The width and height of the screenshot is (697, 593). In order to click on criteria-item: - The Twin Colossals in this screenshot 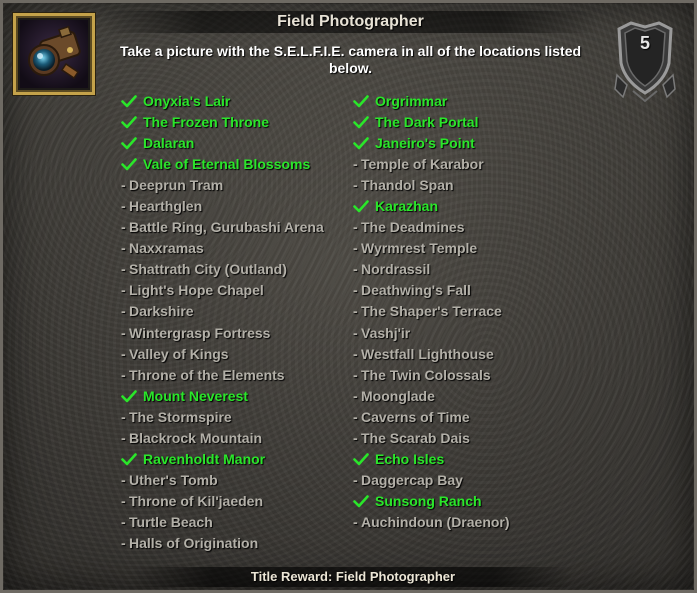, I will do `click(431, 375)`.